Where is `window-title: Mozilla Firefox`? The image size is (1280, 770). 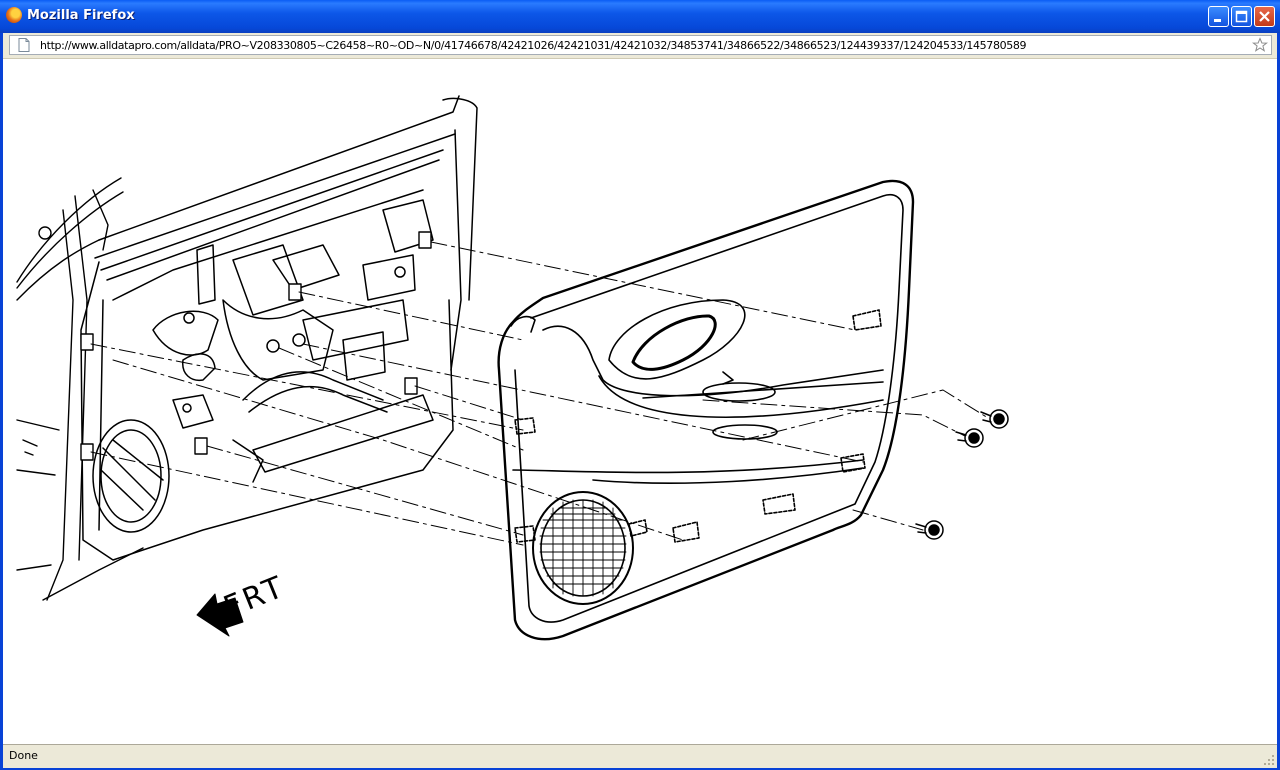 window-title: Mozilla Firefox is located at coordinates (81, 15).